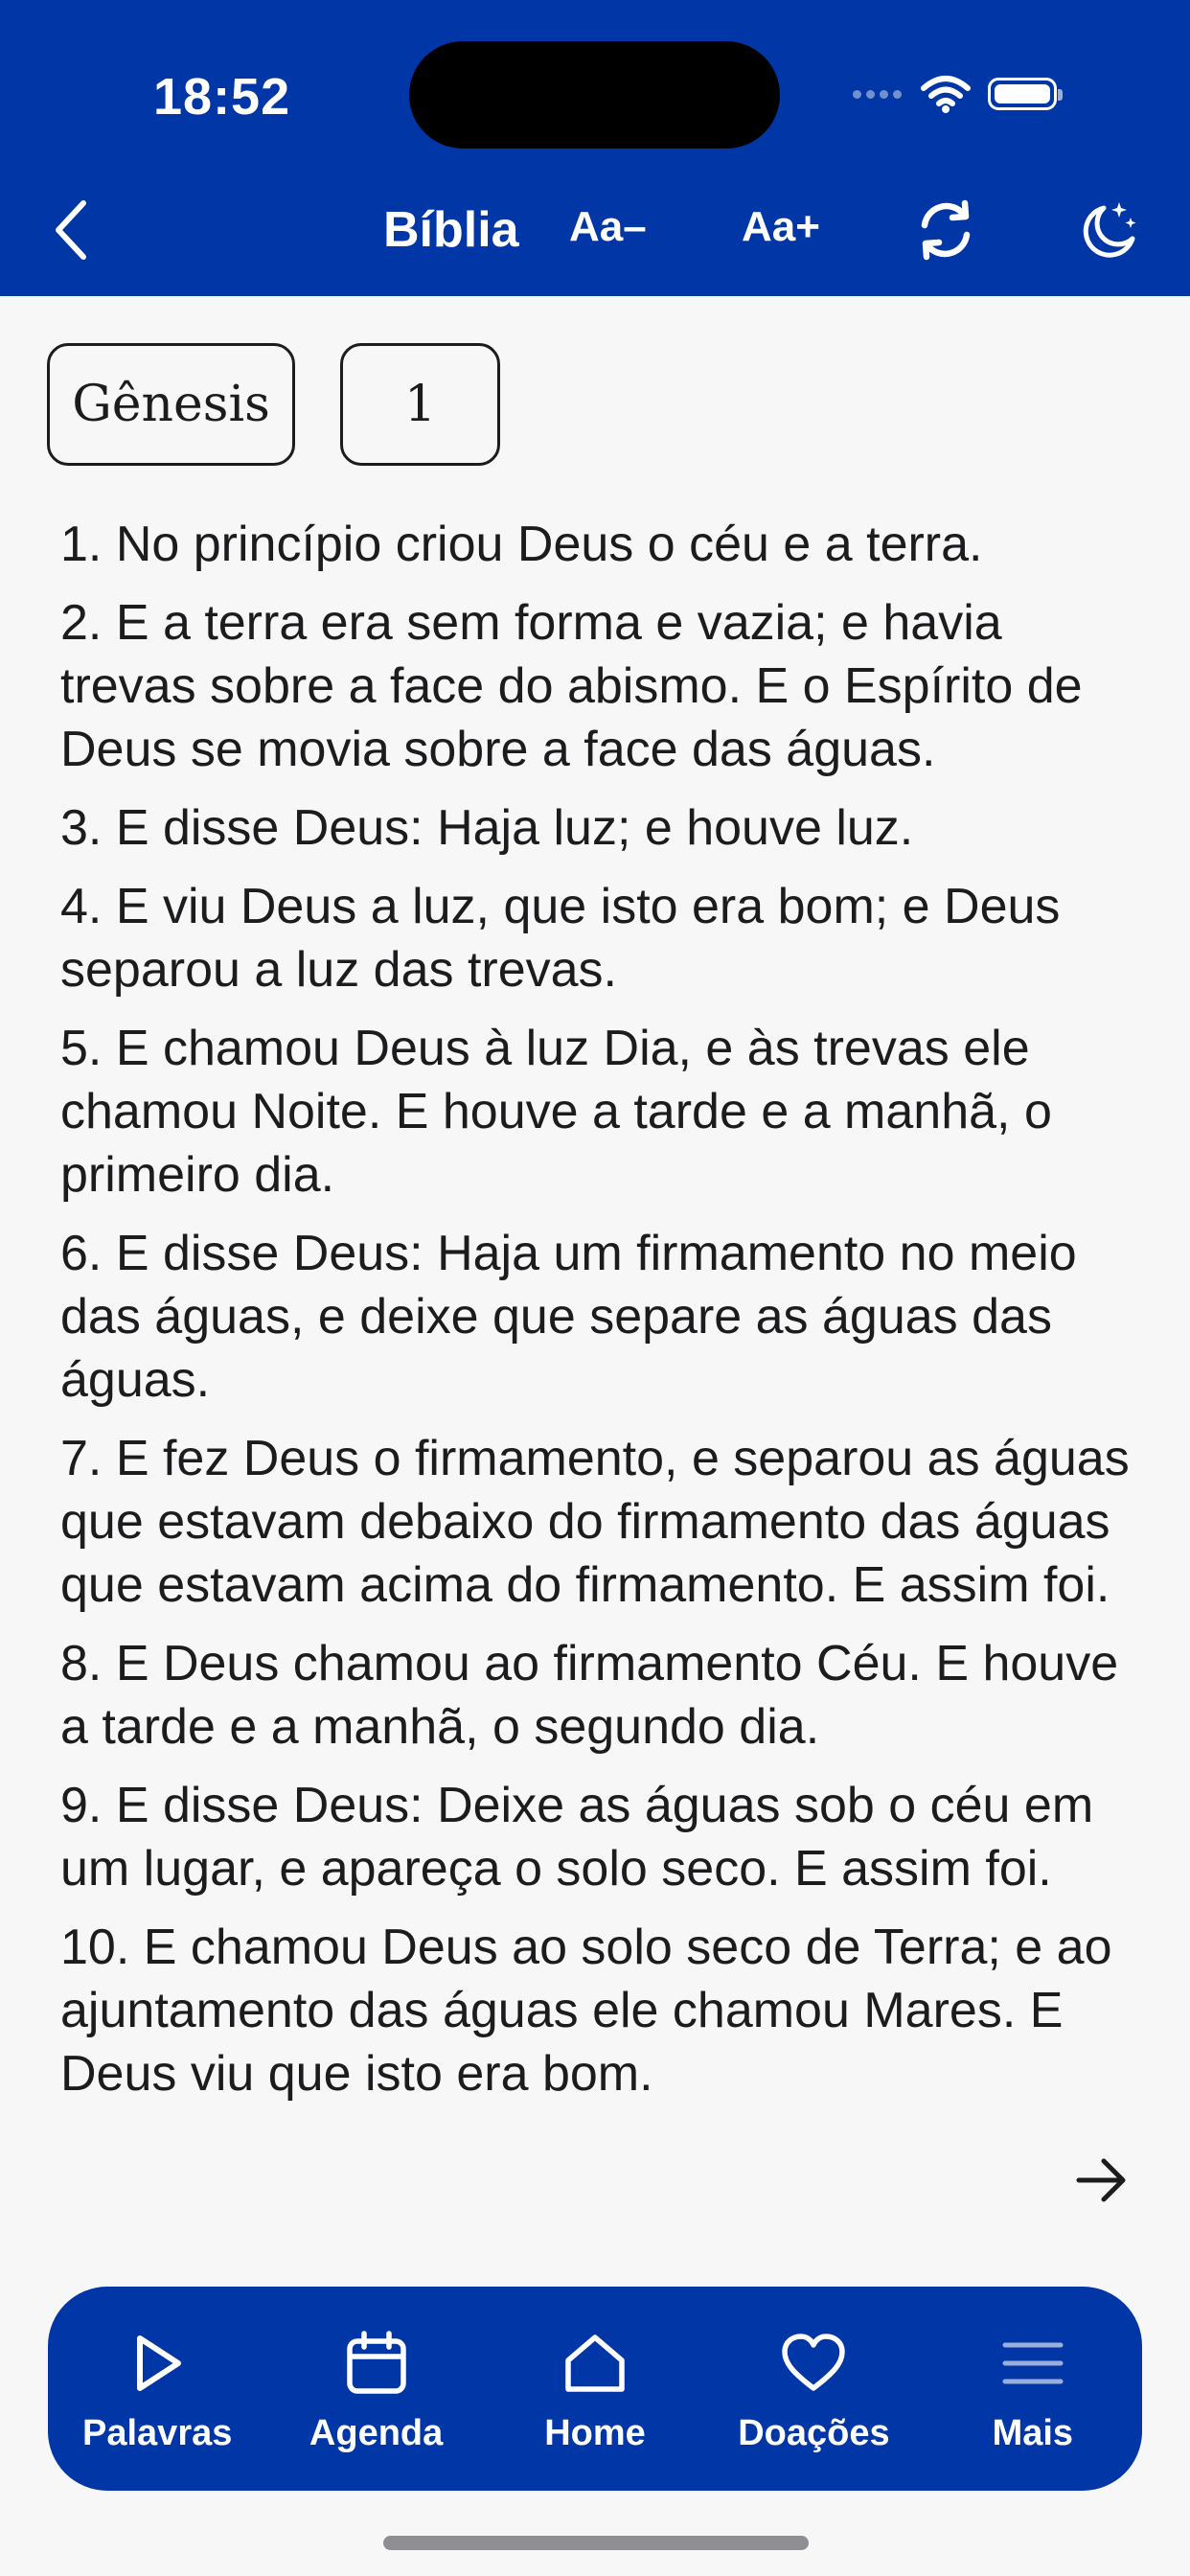 The image size is (1190, 2576). I want to click on tab-mais: Mais, so click(1033, 2389).